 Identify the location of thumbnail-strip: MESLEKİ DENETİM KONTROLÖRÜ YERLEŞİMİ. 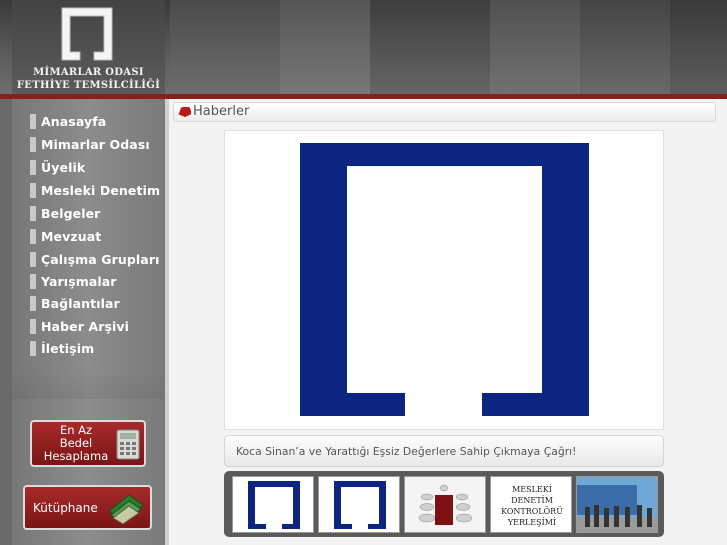
(444, 504).